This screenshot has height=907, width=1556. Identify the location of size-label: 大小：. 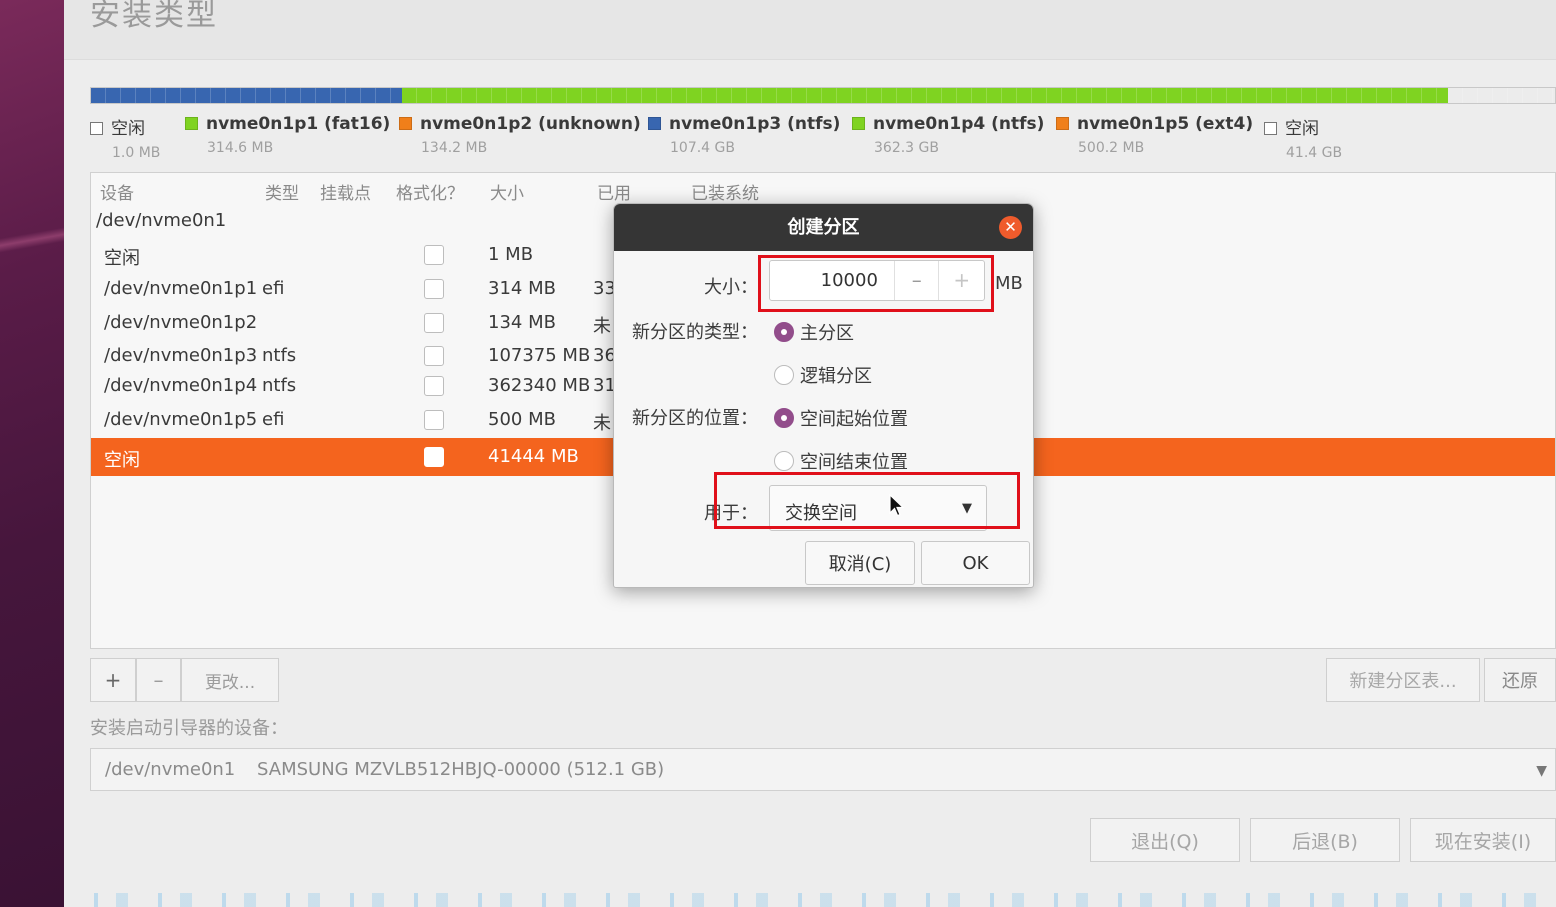
(731, 287).